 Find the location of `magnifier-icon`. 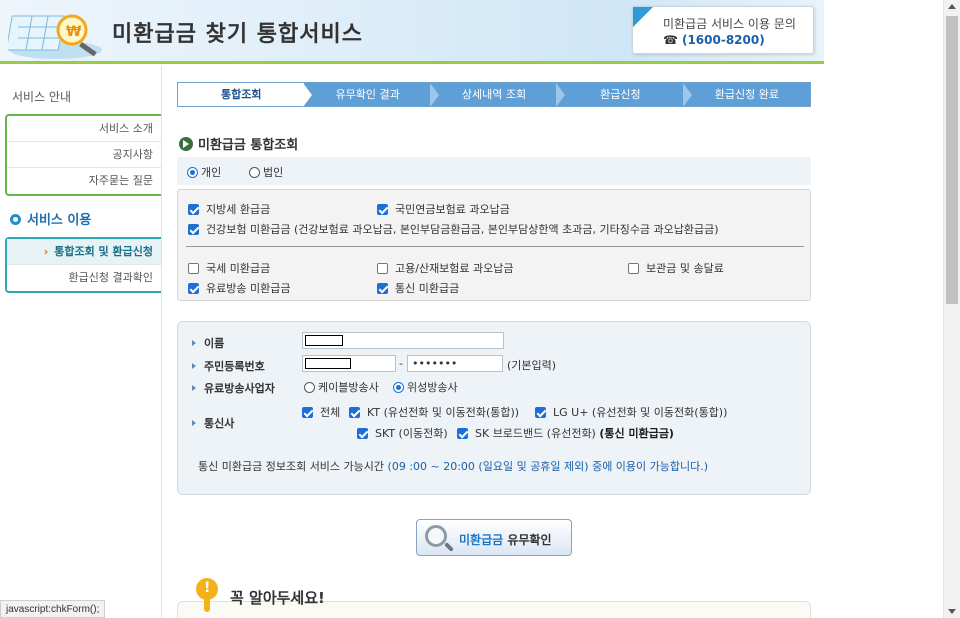

magnifier-icon is located at coordinates (436, 536).